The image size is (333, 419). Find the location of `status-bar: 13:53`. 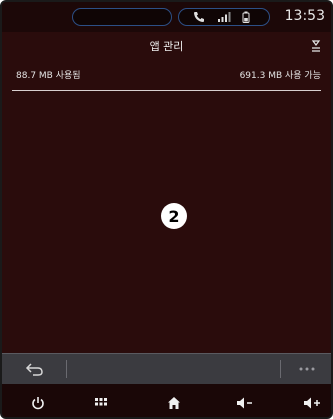

status-bar: 13:53 is located at coordinates (166, 17).